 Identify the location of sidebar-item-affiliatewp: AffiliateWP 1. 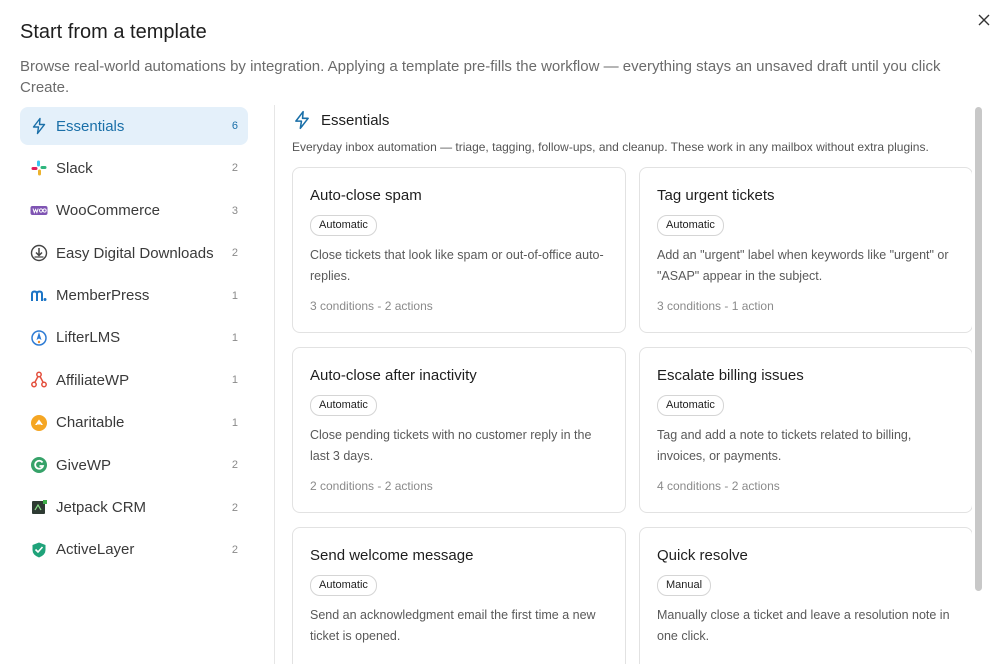
(134, 380).